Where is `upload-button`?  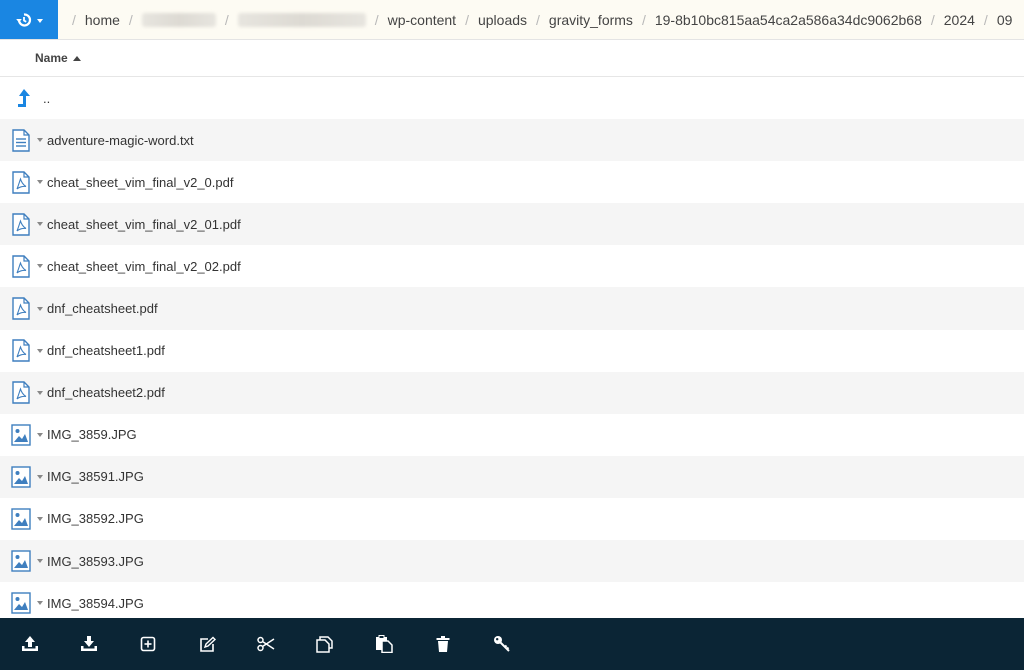 upload-button is located at coordinates (30, 644).